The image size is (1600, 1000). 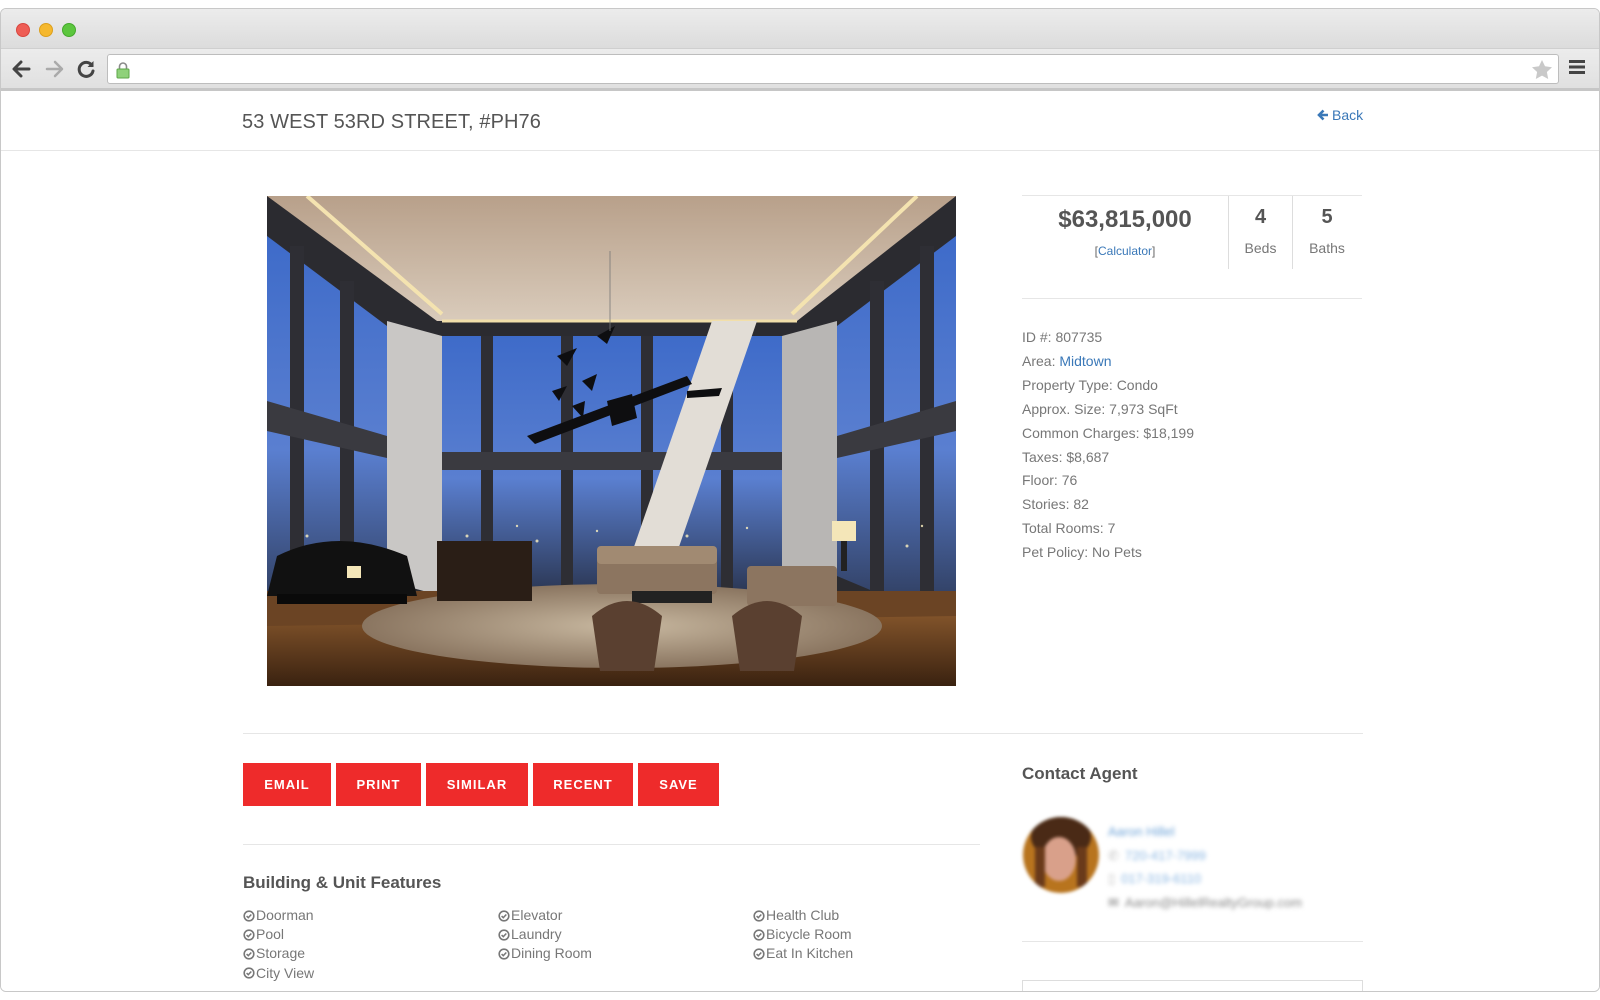 What do you see at coordinates (1348, 115) in the screenshot?
I see `back-link-label: Back` at bounding box center [1348, 115].